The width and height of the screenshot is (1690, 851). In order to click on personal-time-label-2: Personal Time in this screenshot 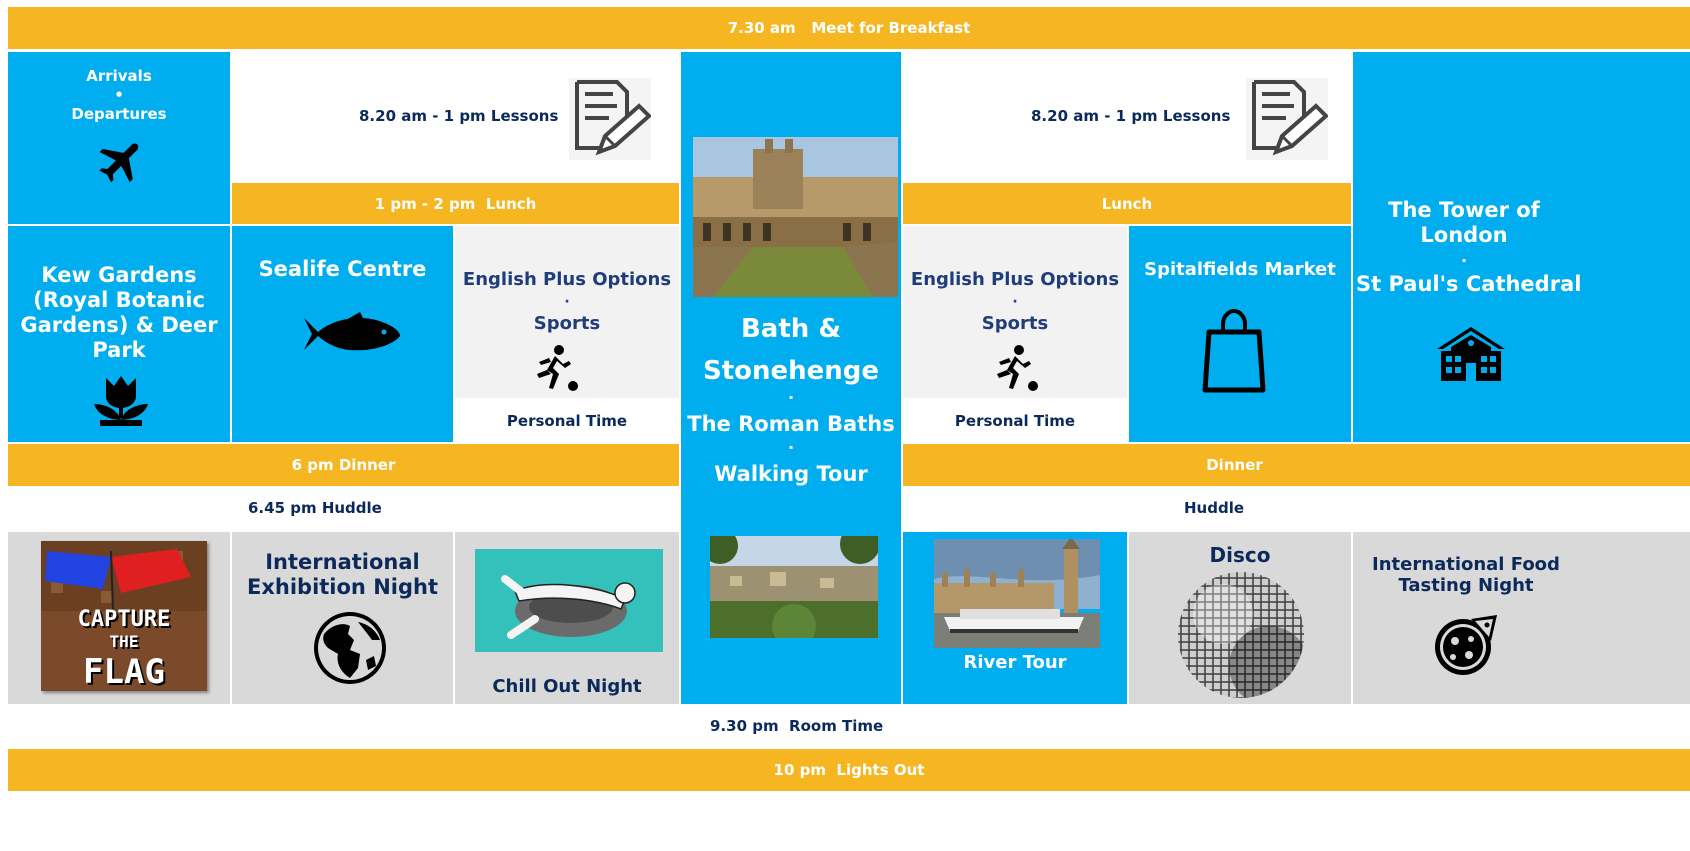, I will do `click(1015, 420)`.